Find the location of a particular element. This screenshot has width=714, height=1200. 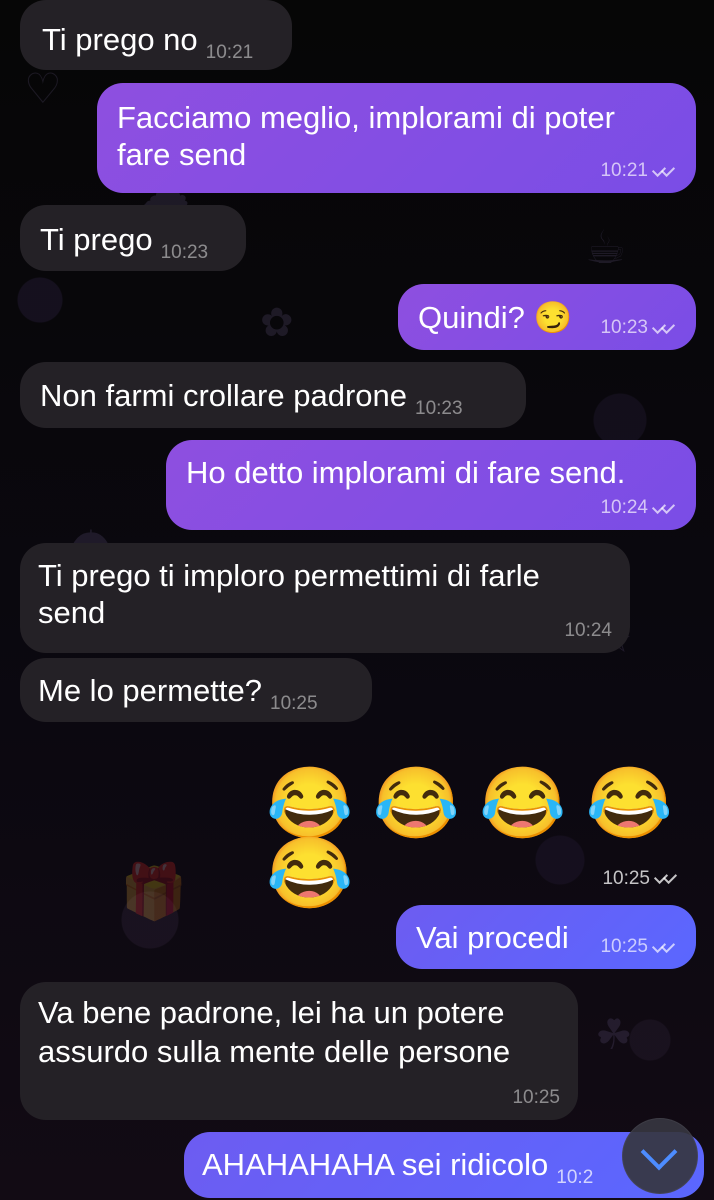

message-bubble-outgoing: Vai procedi 10:25 is located at coordinates (546, 937).